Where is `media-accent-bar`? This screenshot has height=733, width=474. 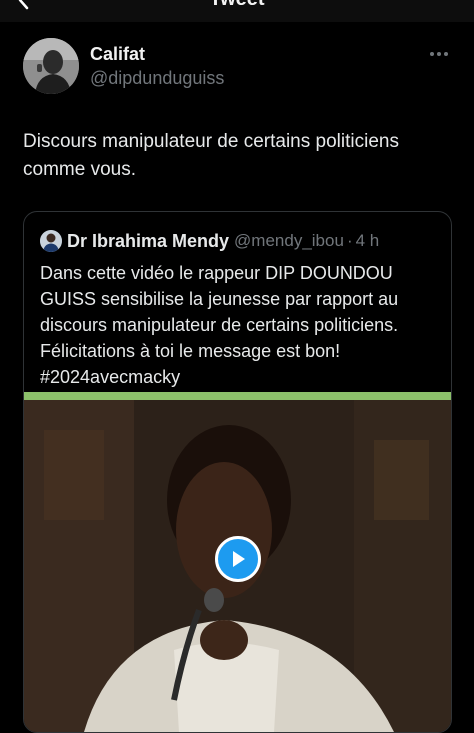
media-accent-bar is located at coordinates (237, 396).